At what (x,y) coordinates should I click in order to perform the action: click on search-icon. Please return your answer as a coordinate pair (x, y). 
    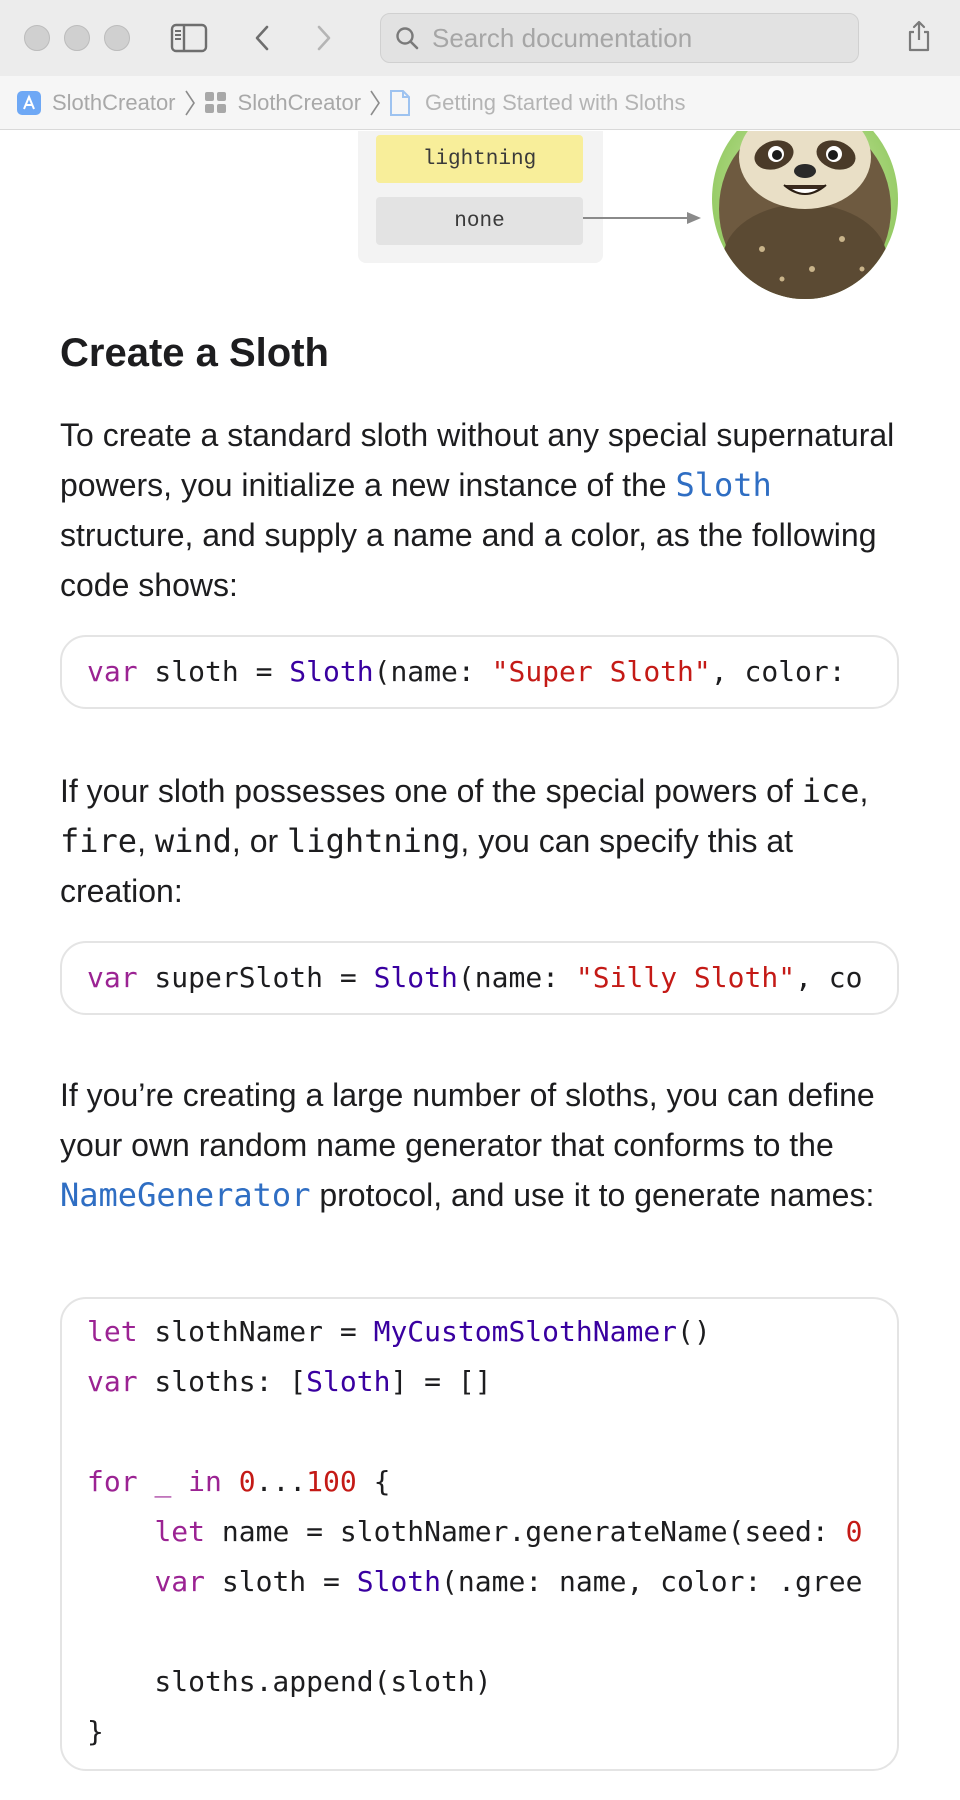
    Looking at the image, I should click on (407, 38).